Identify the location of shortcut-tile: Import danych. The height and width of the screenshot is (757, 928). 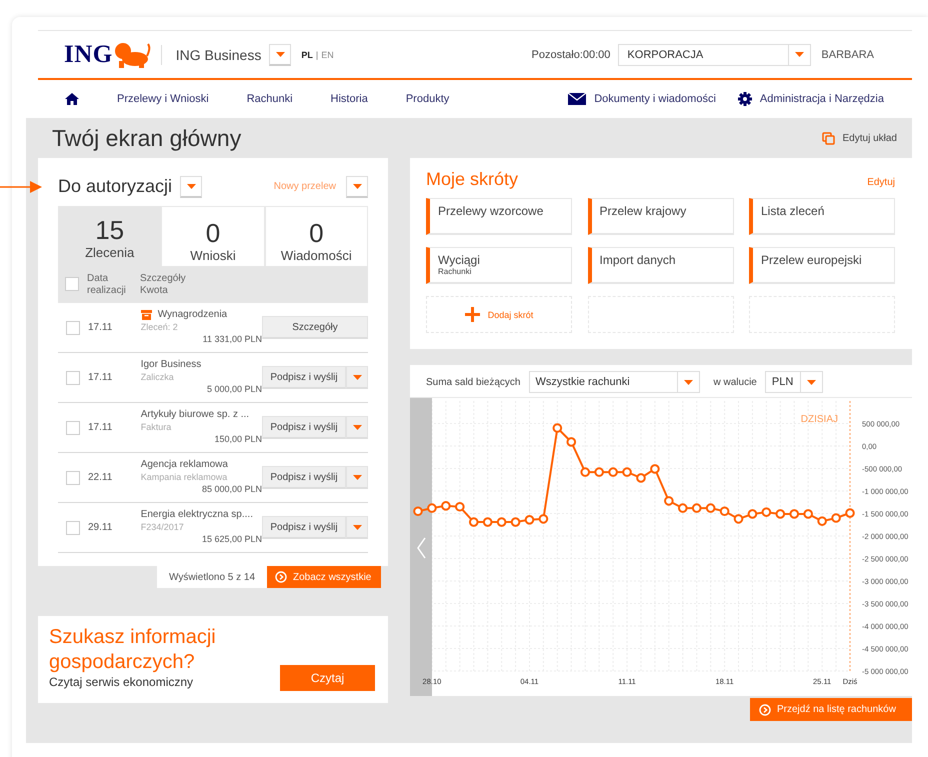
(661, 265).